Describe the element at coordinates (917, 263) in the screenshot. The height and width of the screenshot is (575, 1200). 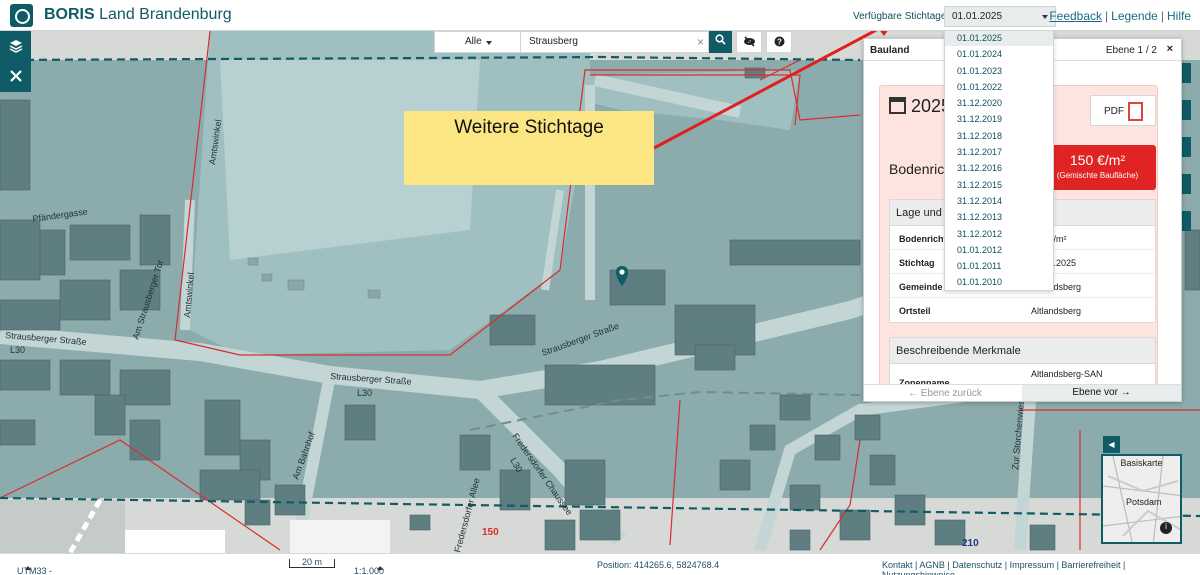
I see `row-key: Stichtag` at that location.